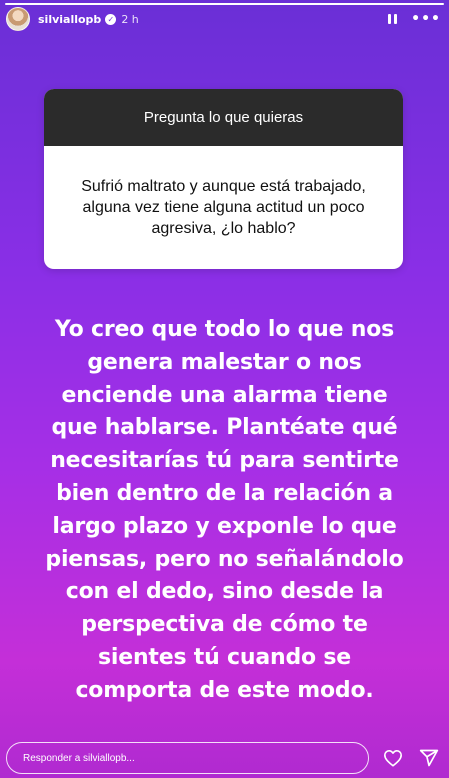 This screenshot has width=449, height=778. What do you see at coordinates (111, 19) in the screenshot?
I see `verified-badge-icon: ✓` at bounding box center [111, 19].